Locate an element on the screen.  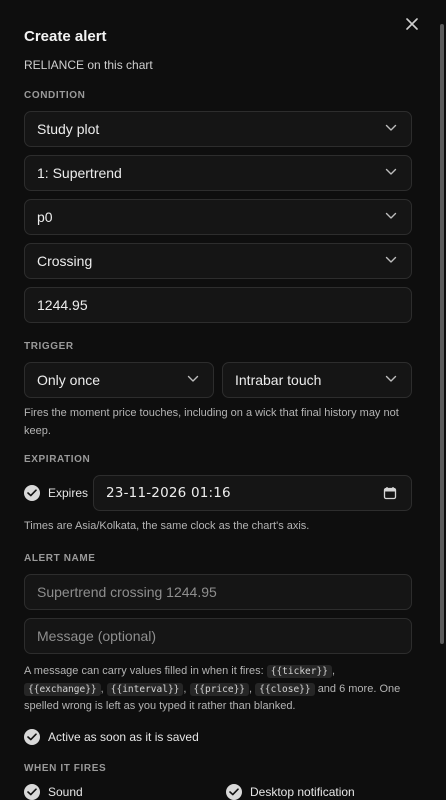
alert-name-placeholder: Supertrend crossing 1244.95 is located at coordinates (127, 592).